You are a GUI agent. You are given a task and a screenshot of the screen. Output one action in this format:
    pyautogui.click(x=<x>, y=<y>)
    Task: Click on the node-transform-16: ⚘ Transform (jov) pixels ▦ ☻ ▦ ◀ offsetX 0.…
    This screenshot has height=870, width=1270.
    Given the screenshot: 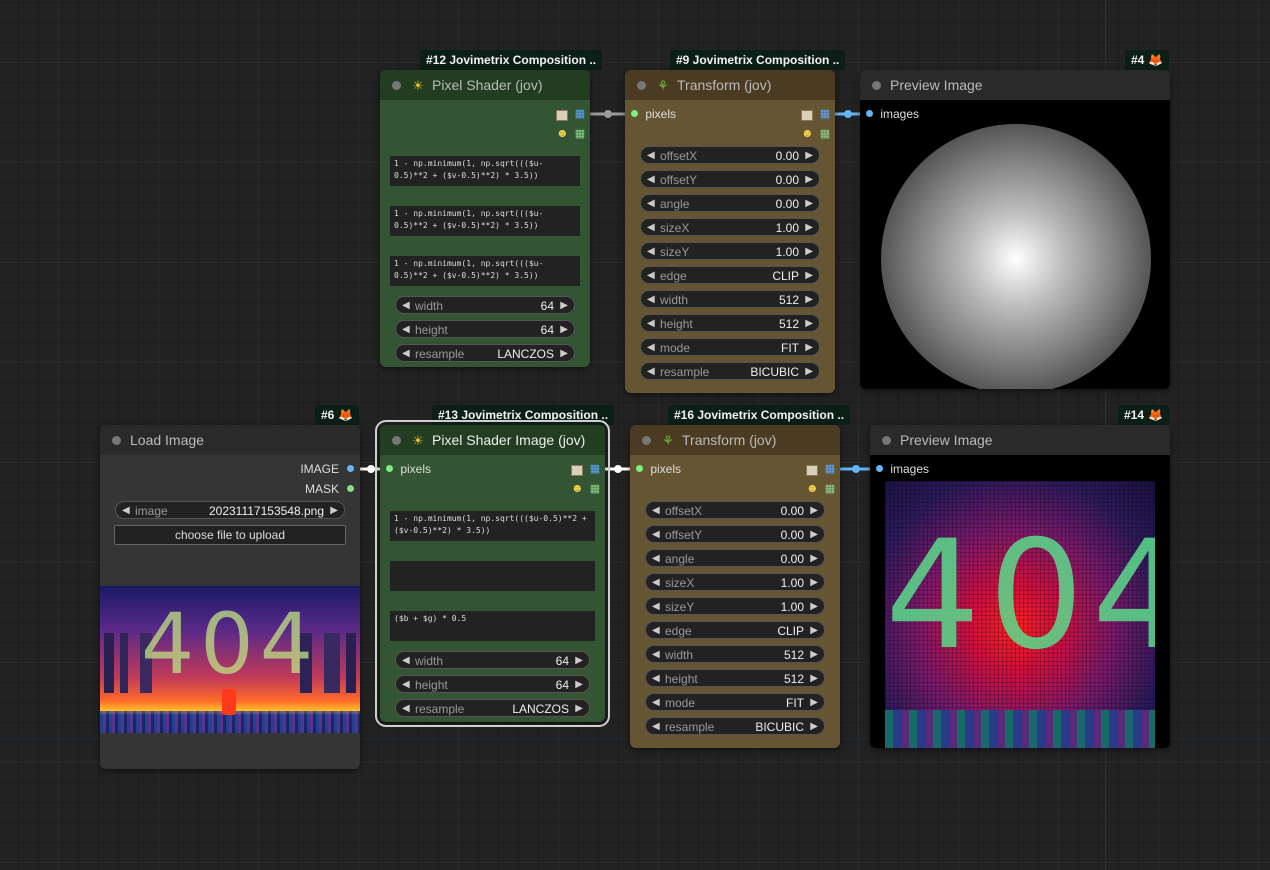 What is the action you would take?
    pyautogui.click(x=735, y=586)
    